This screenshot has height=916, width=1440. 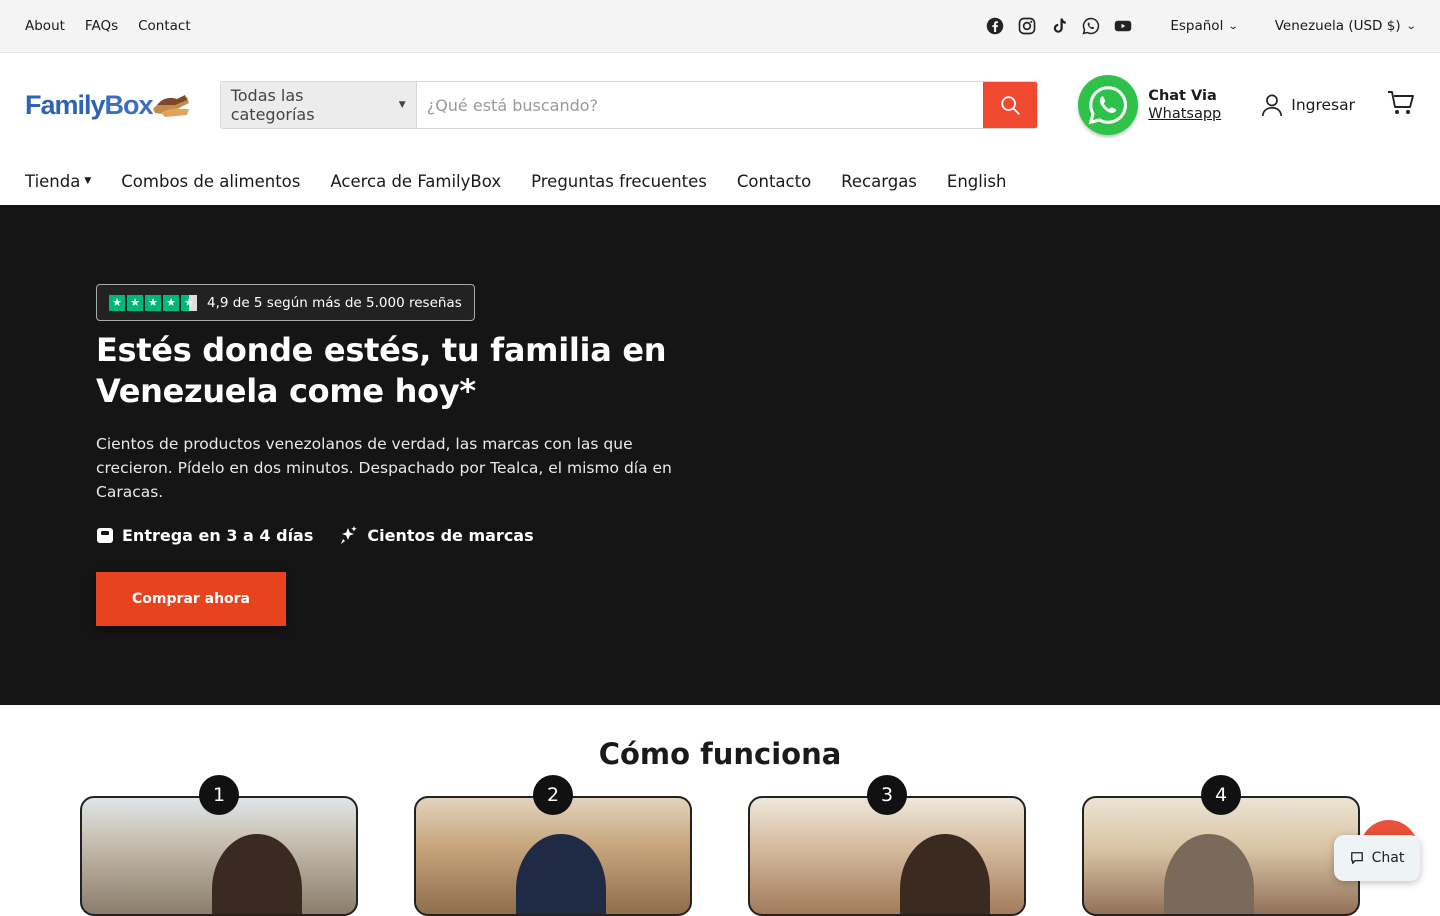 What do you see at coordinates (45, 26) in the screenshot?
I see `about-link: About` at bounding box center [45, 26].